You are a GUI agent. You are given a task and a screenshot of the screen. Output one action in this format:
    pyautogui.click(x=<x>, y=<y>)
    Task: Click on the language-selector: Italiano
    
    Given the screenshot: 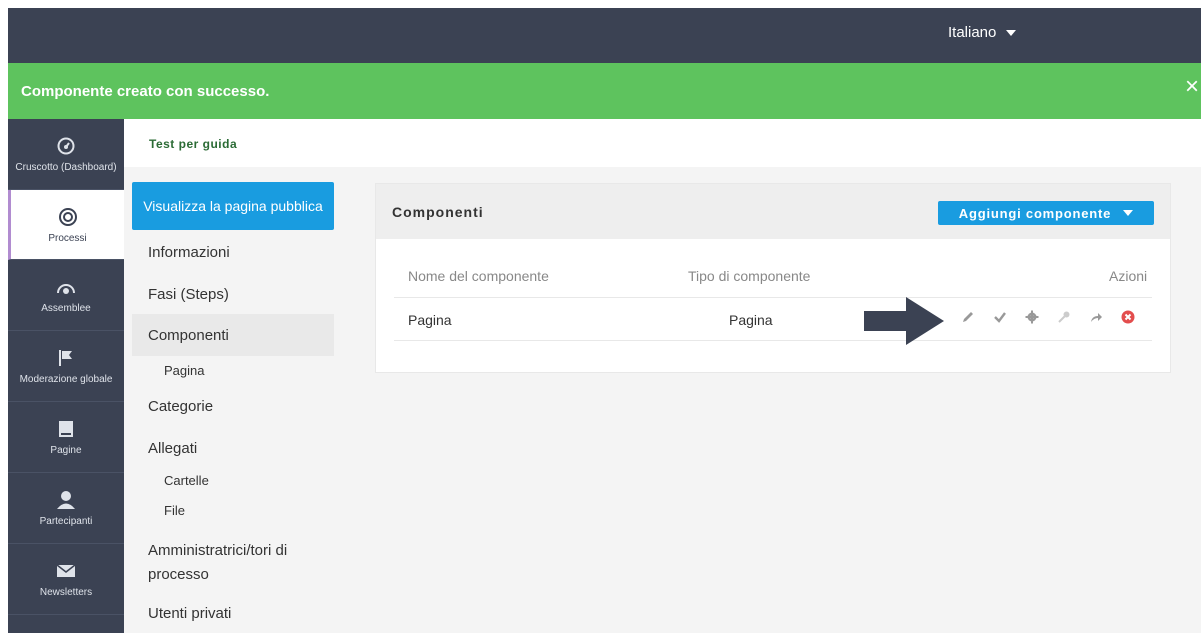 What is the action you would take?
    pyautogui.click(x=982, y=32)
    